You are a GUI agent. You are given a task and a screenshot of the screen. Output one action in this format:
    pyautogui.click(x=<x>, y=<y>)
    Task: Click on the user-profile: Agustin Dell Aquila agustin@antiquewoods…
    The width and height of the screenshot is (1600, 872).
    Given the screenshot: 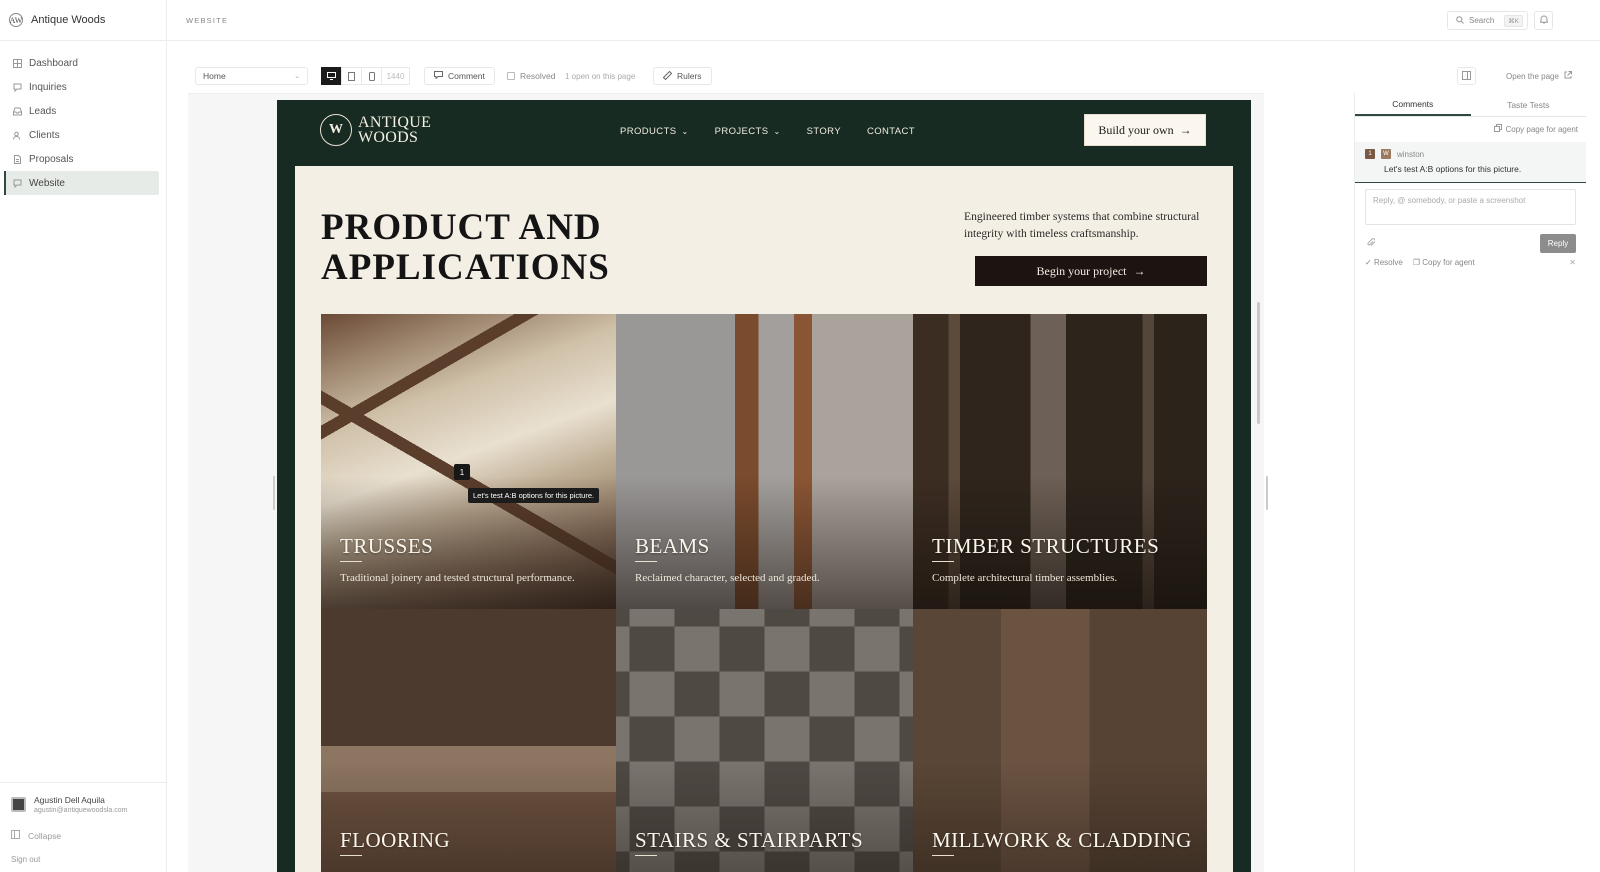 What is the action you would take?
    pyautogui.click(x=83, y=804)
    